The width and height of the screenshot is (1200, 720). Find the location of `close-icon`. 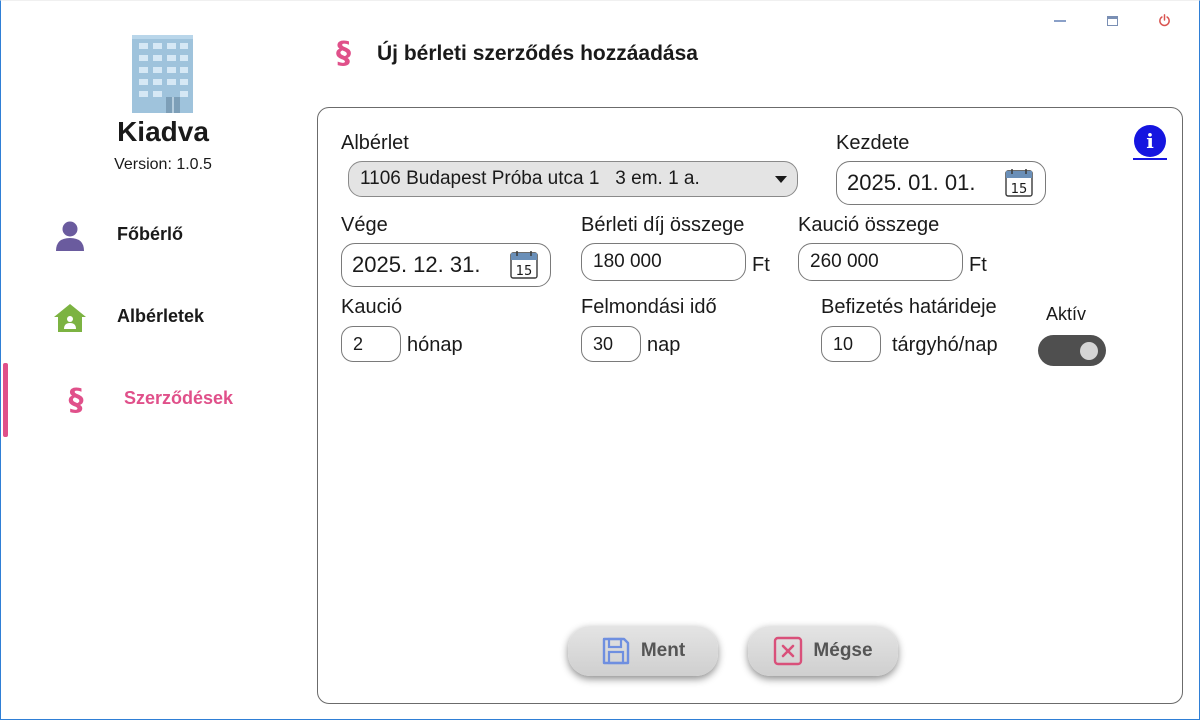

close-icon is located at coordinates (788, 651).